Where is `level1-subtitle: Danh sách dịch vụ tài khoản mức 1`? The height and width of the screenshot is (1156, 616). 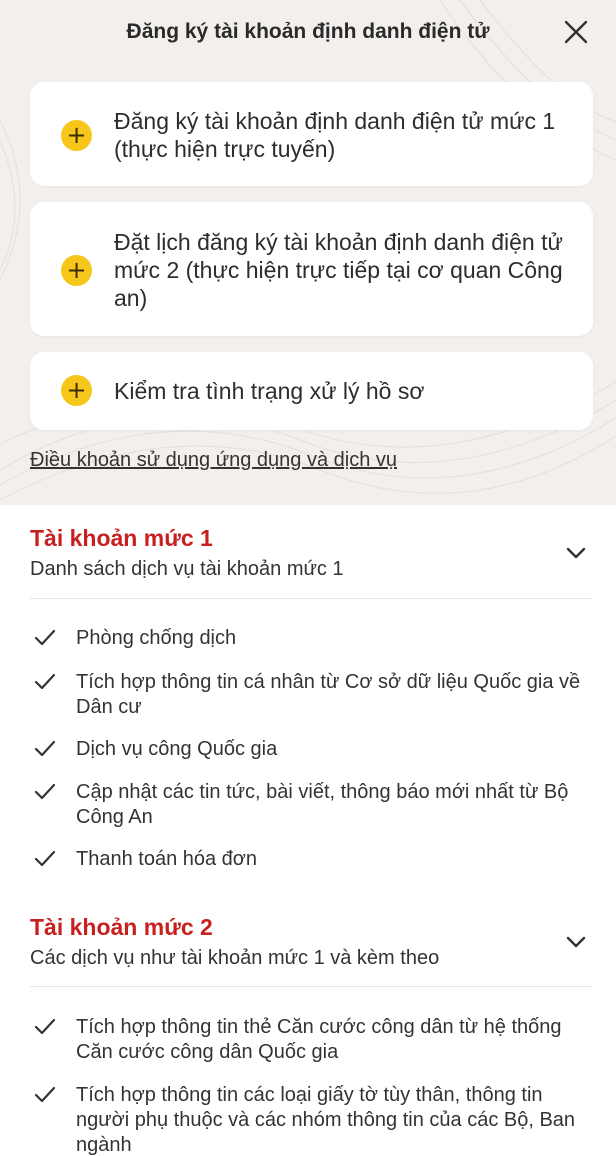 level1-subtitle: Danh sách dịch vụ tài khoản mức 1 is located at coordinates (187, 569).